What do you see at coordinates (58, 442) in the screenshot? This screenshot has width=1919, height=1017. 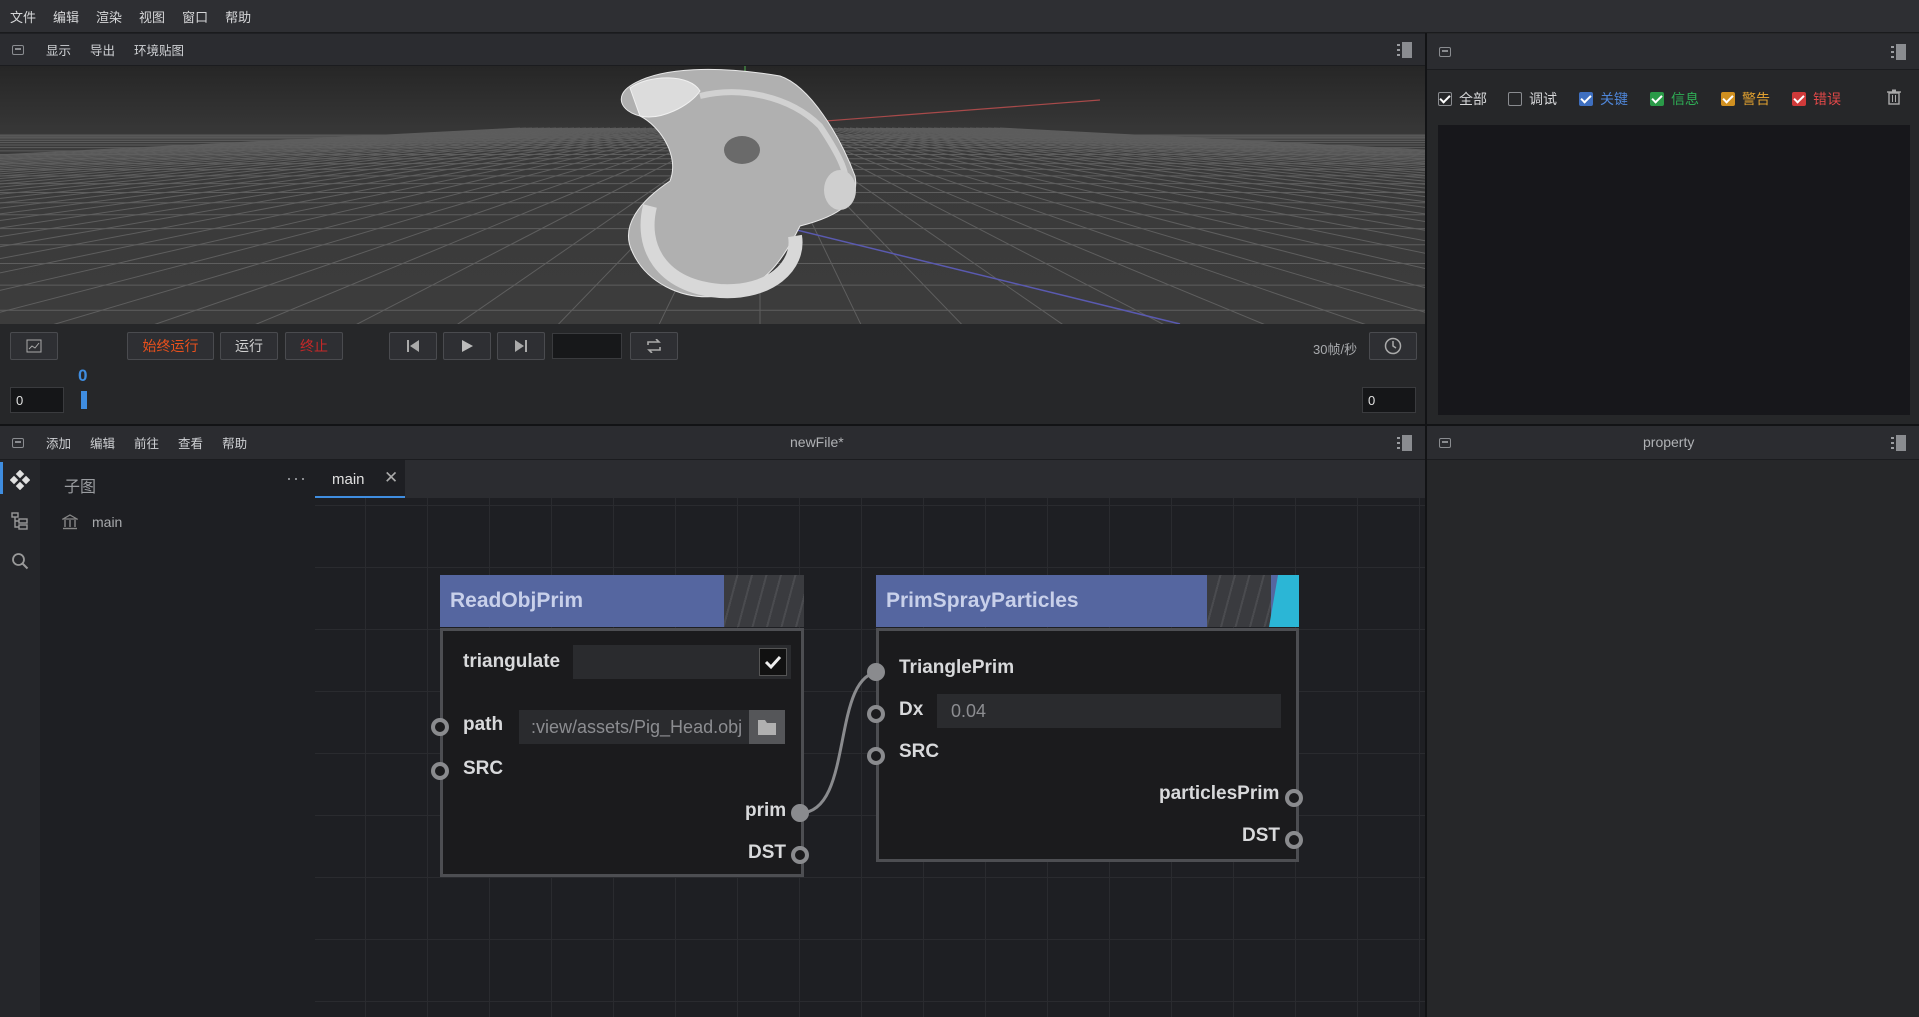 I see `graph-add-menu: 添加` at bounding box center [58, 442].